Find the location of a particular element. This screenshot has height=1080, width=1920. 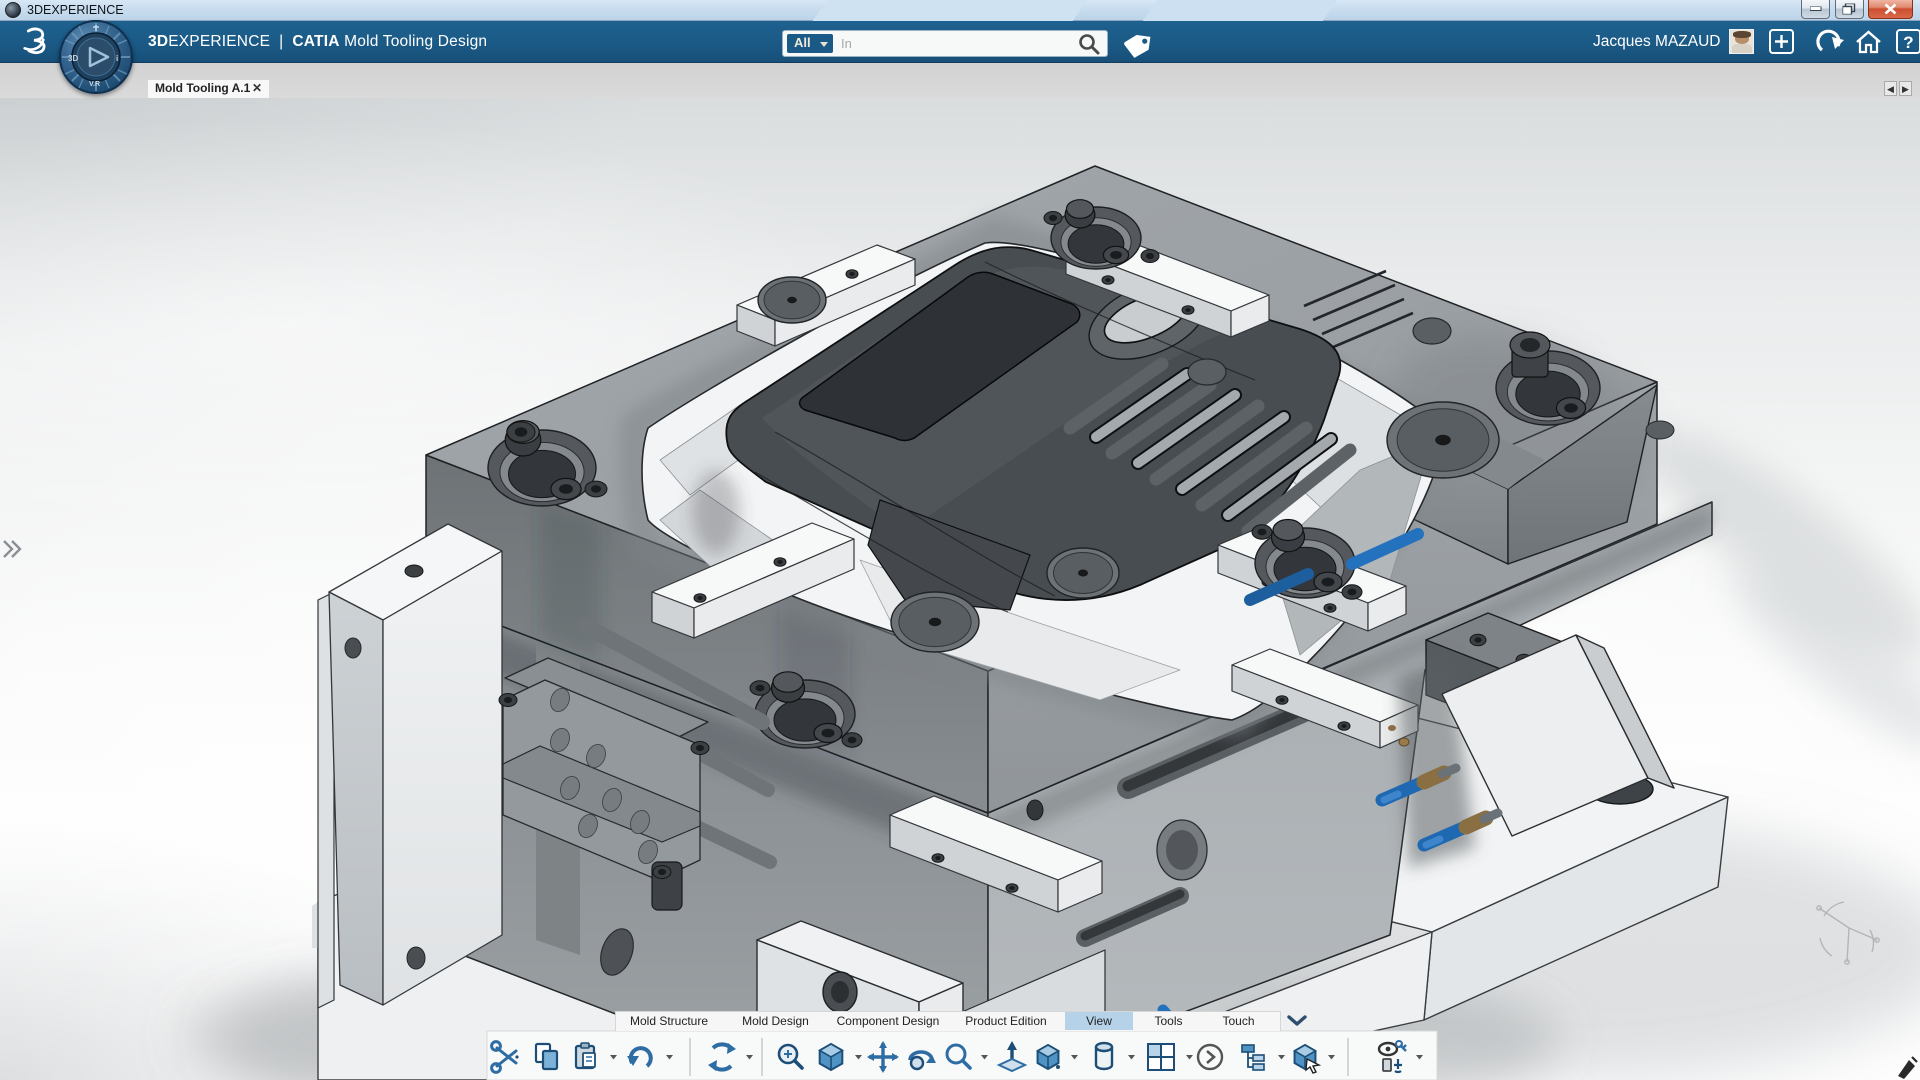

svg-text: i is located at coordinates (117, 58).